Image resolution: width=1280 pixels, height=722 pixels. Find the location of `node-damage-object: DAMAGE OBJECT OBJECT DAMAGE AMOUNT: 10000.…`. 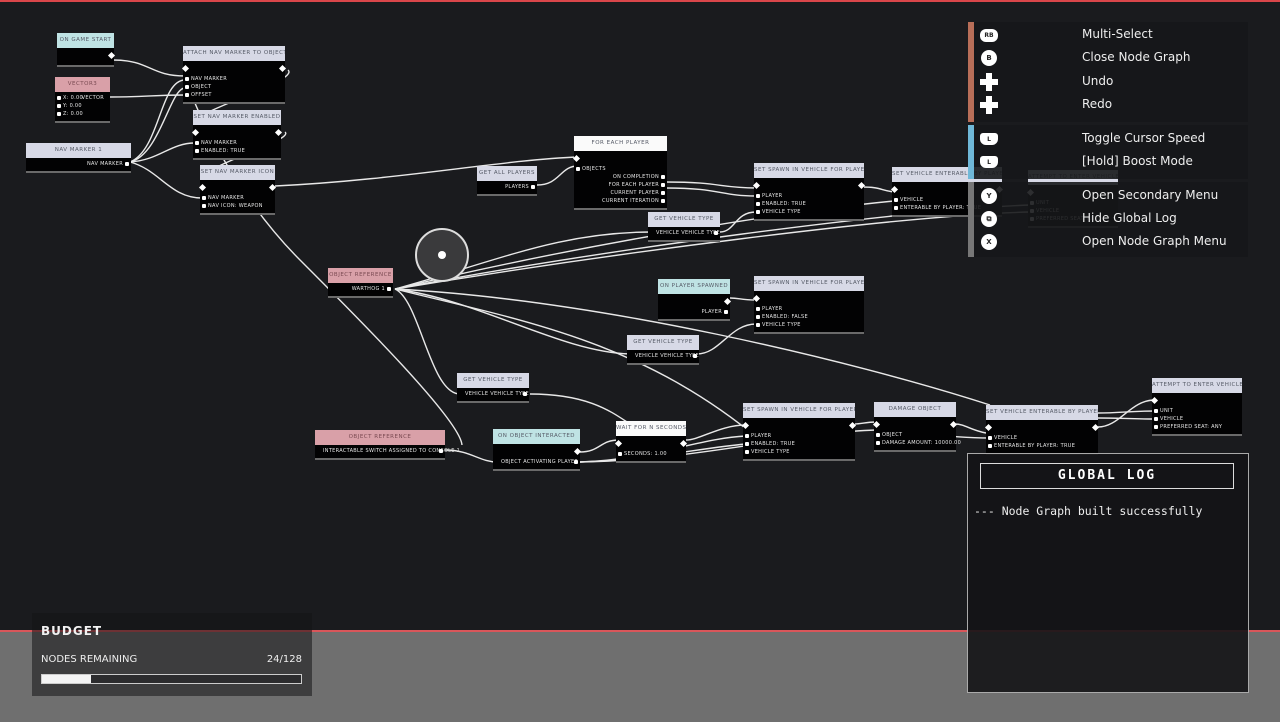

node-damage-object: DAMAGE OBJECT OBJECT DAMAGE AMOUNT: 10000.… is located at coordinates (916, 427).